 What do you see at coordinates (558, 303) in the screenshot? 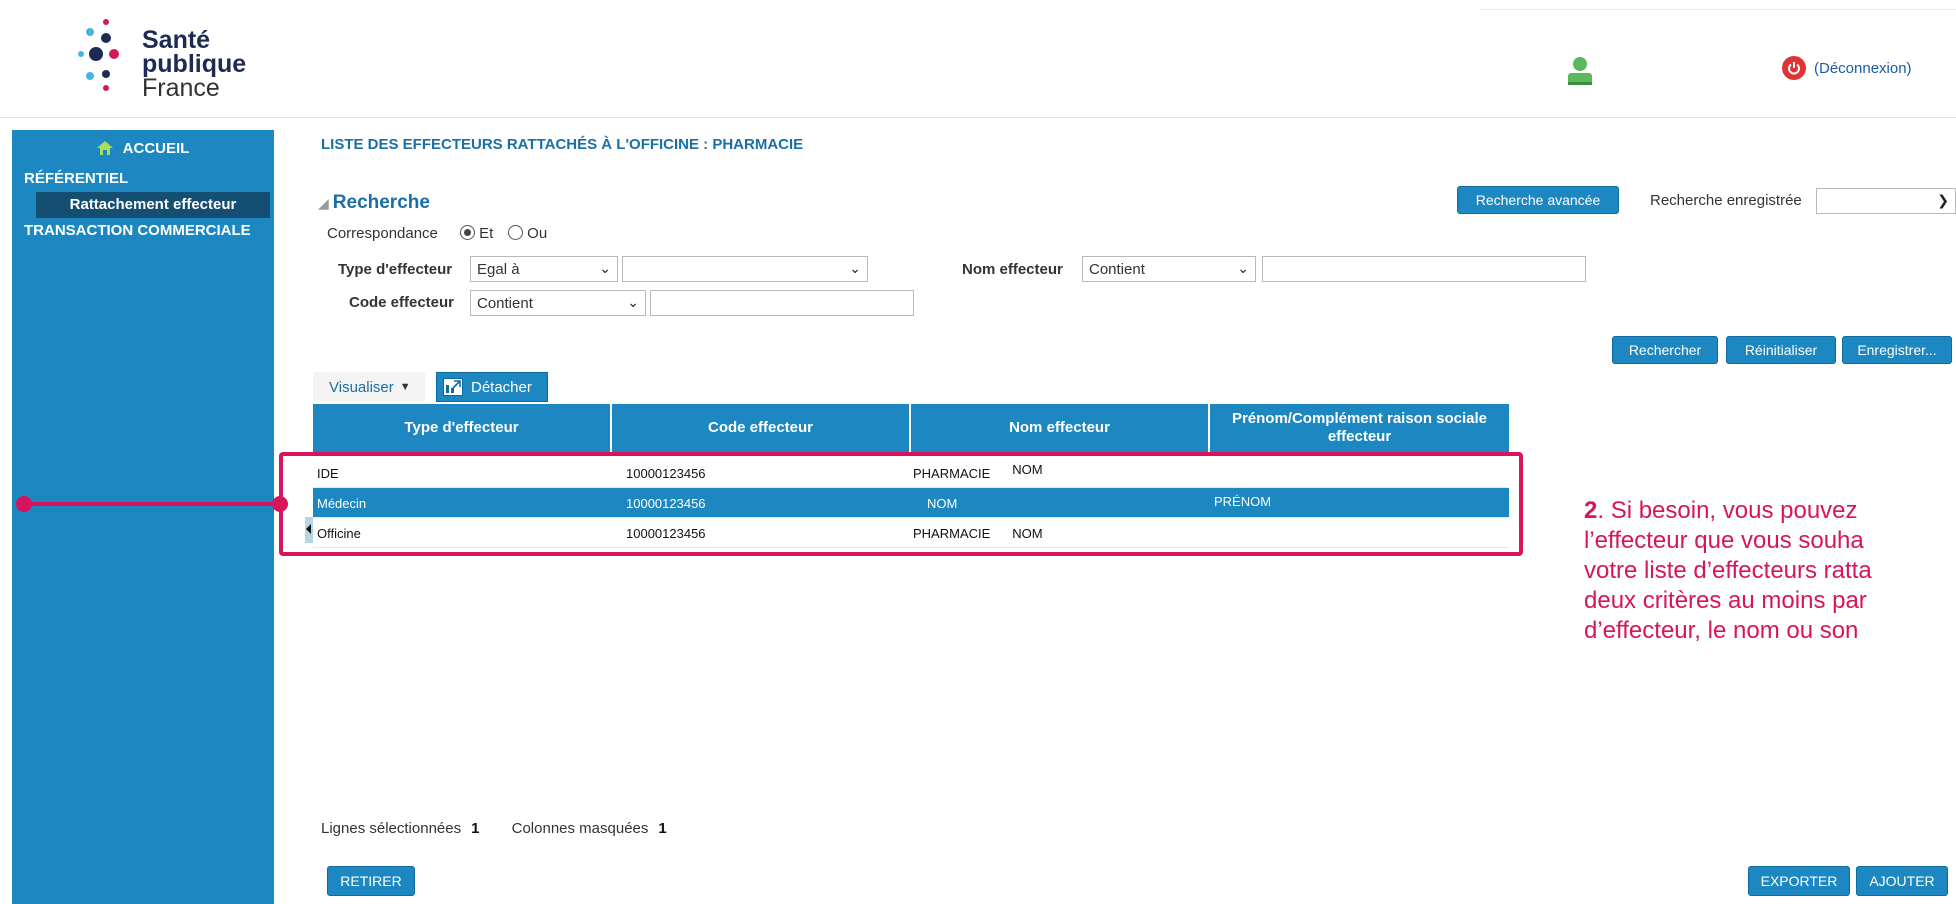
I see `code-operator-select: Contient ⌄` at bounding box center [558, 303].